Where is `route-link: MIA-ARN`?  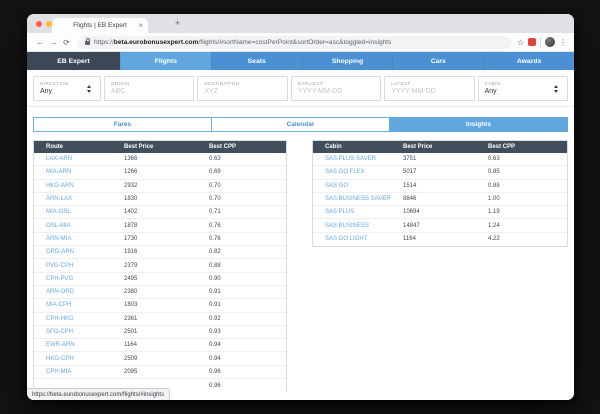 route-link: MIA-ARN is located at coordinates (85, 172).